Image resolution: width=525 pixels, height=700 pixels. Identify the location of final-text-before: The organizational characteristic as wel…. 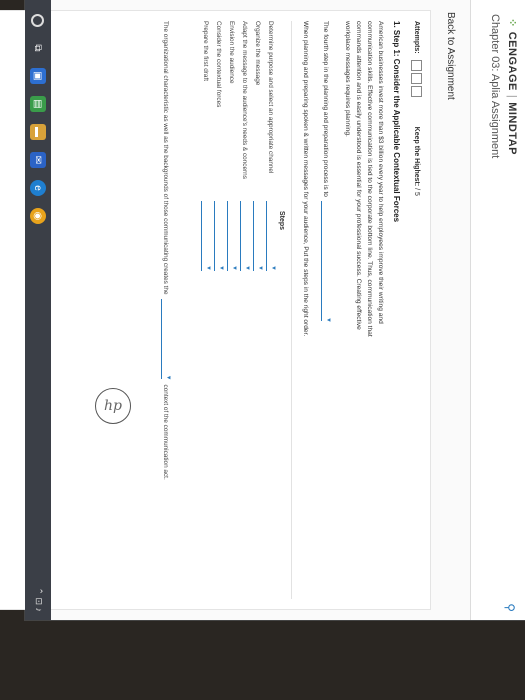
(165, 158).